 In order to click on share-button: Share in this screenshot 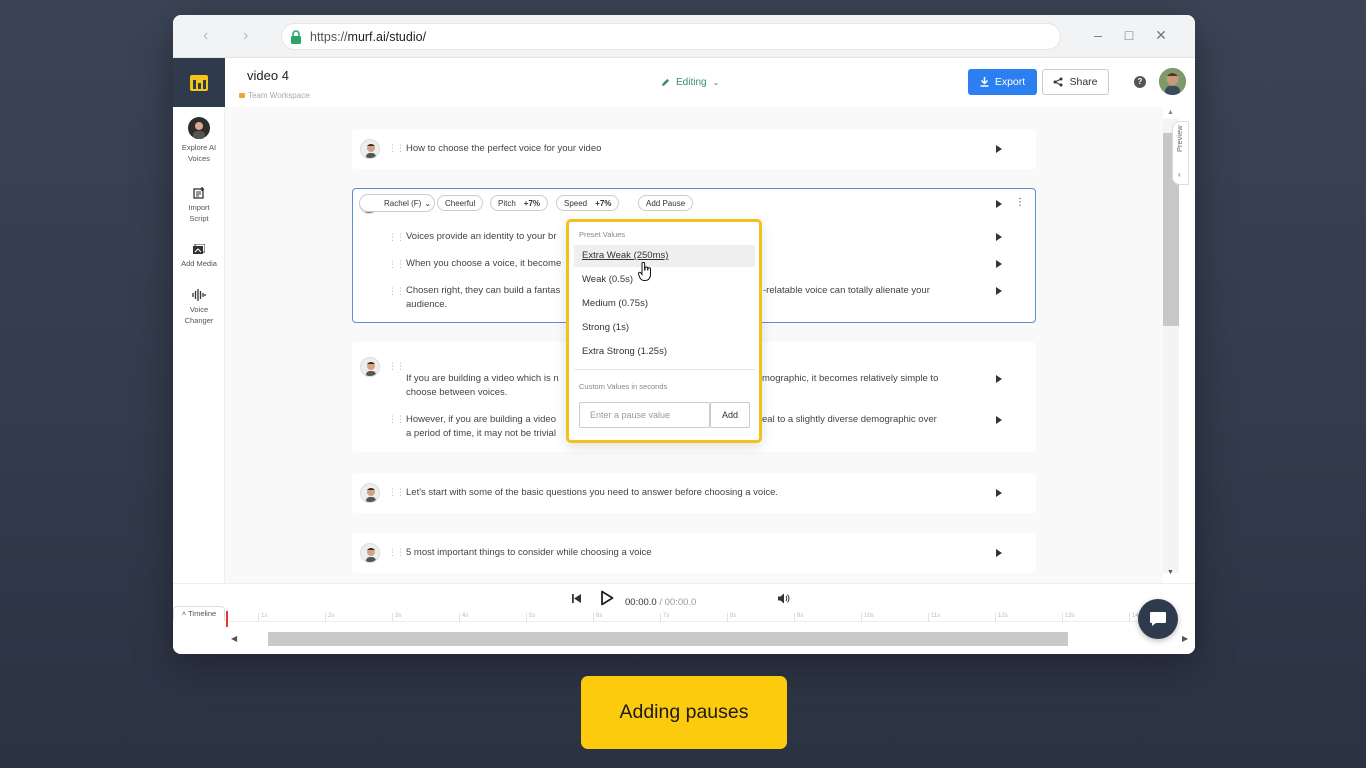, I will do `click(1075, 82)`.